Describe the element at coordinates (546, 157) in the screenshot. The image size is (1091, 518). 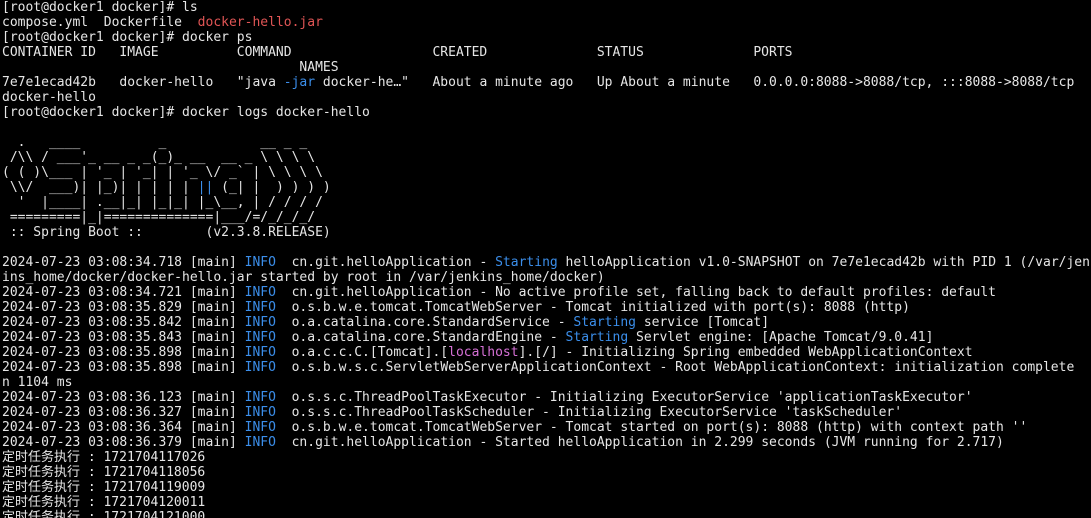
I see `terminal-line: /\\ / ___'_ __ _ _(_)_ __ __ _ \ \ \ \` at that location.